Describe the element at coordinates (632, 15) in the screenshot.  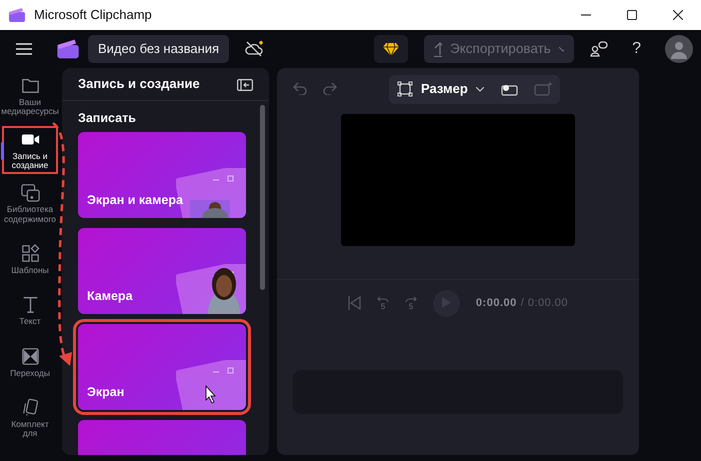
I see `maximize-icon` at that location.